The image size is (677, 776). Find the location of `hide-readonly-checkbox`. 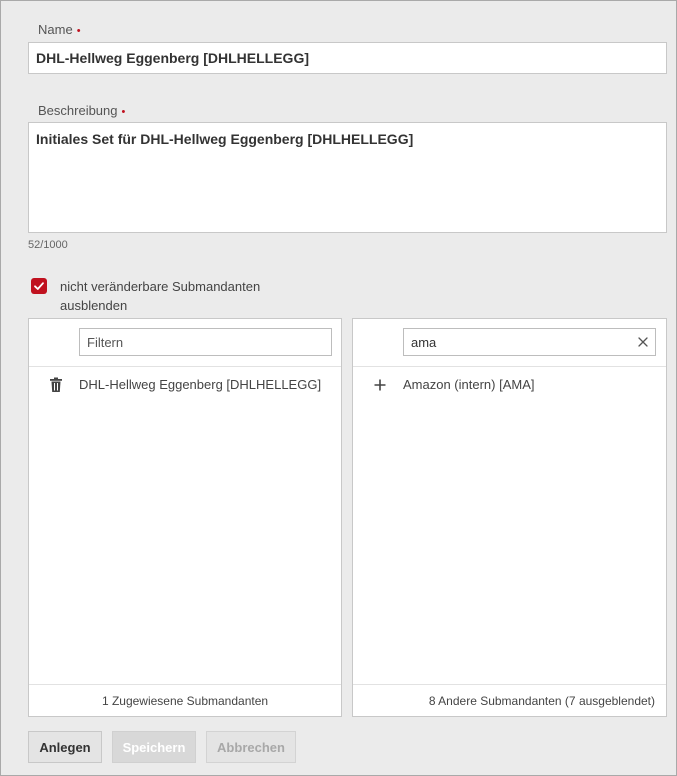

hide-readonly-checkbox is located at coordinates (39, 286).